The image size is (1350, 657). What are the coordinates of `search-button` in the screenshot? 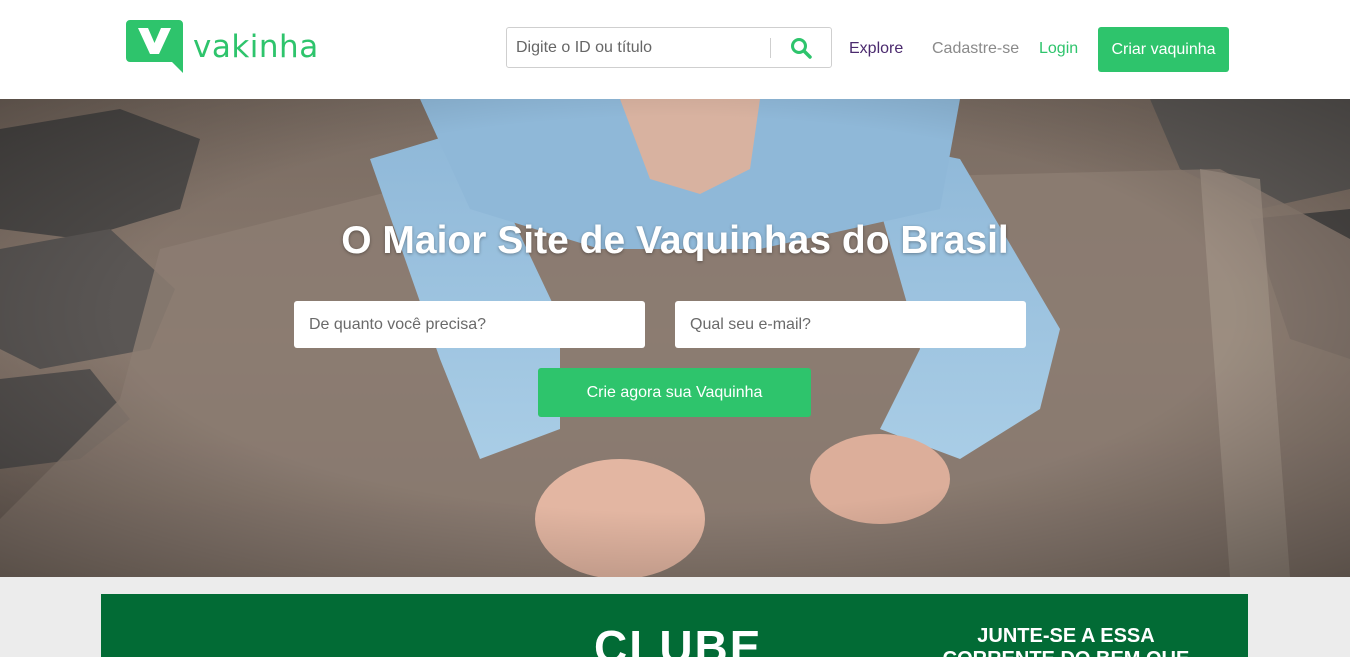 It's located at (801, 47).